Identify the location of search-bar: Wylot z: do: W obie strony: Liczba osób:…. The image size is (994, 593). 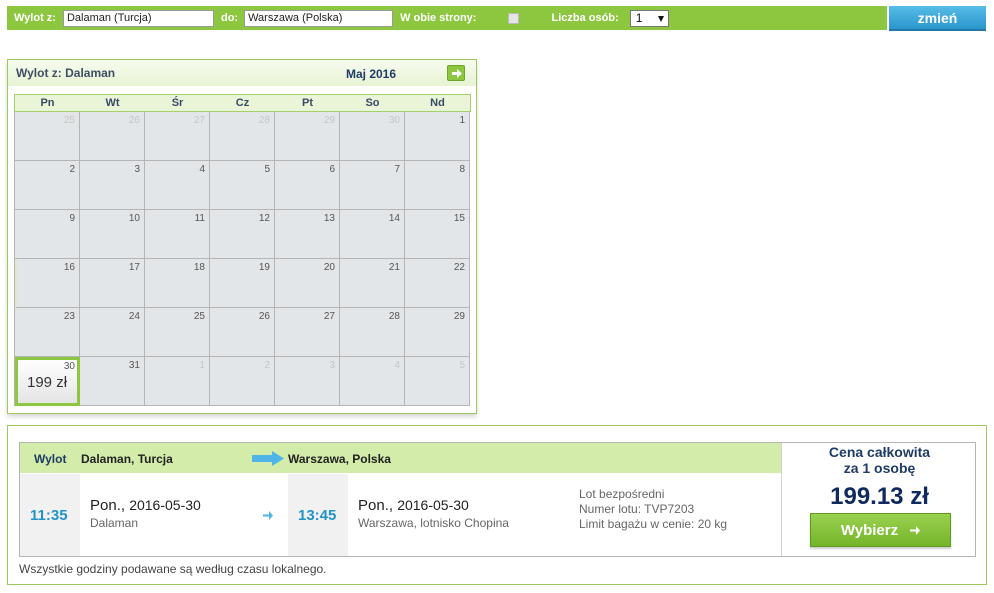
(447, 18).